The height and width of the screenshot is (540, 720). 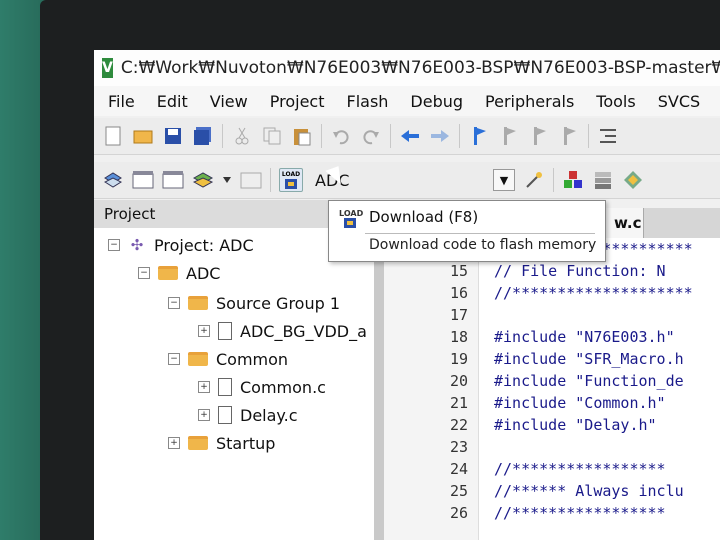 I want to click on stop-build-icon, so click(x=251, y=180).